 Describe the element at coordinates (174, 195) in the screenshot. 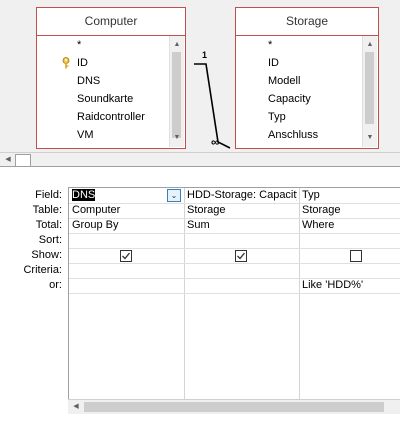

I see `chevron-down-icon: ⌄` at that location.